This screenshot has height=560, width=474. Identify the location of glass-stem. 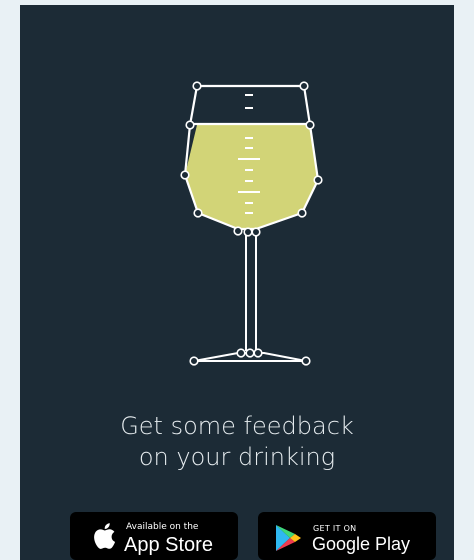
(251, 292).